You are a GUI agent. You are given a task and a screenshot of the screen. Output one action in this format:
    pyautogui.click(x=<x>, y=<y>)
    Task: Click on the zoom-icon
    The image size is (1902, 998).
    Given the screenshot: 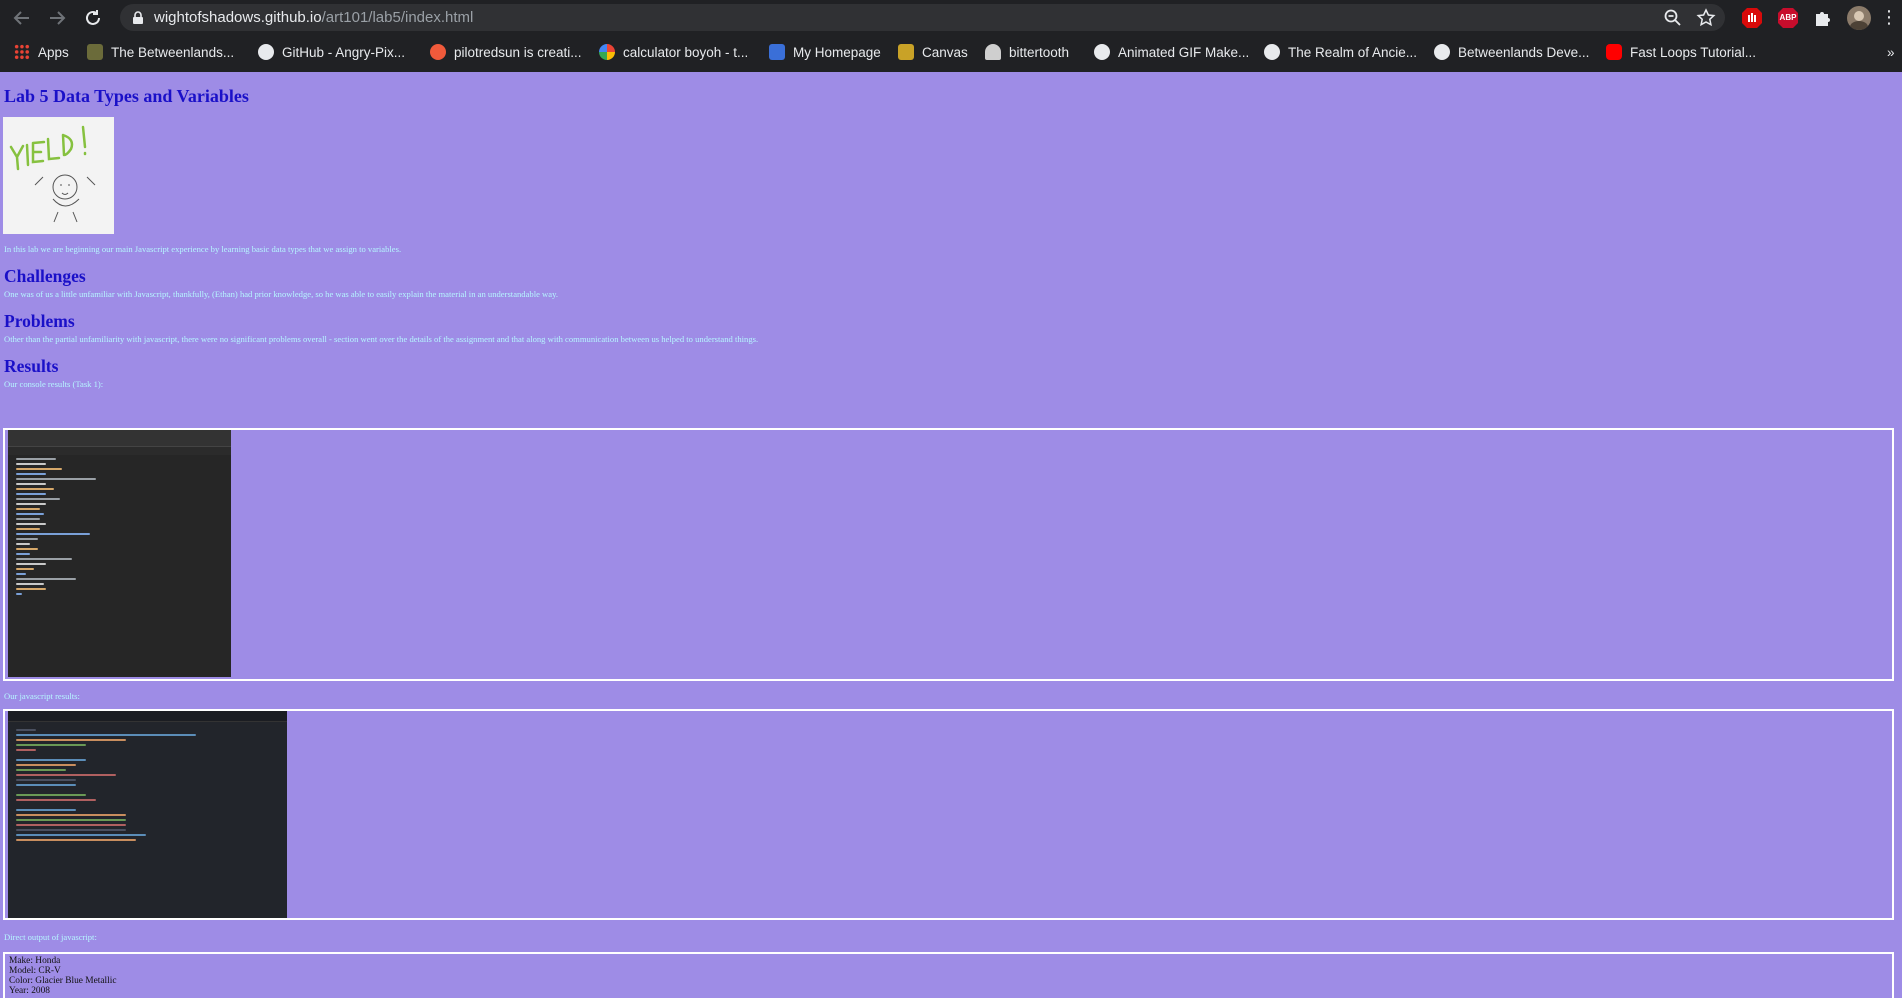 What is the action you would take?
    pyautogui.click(x=1673, y=18)
    